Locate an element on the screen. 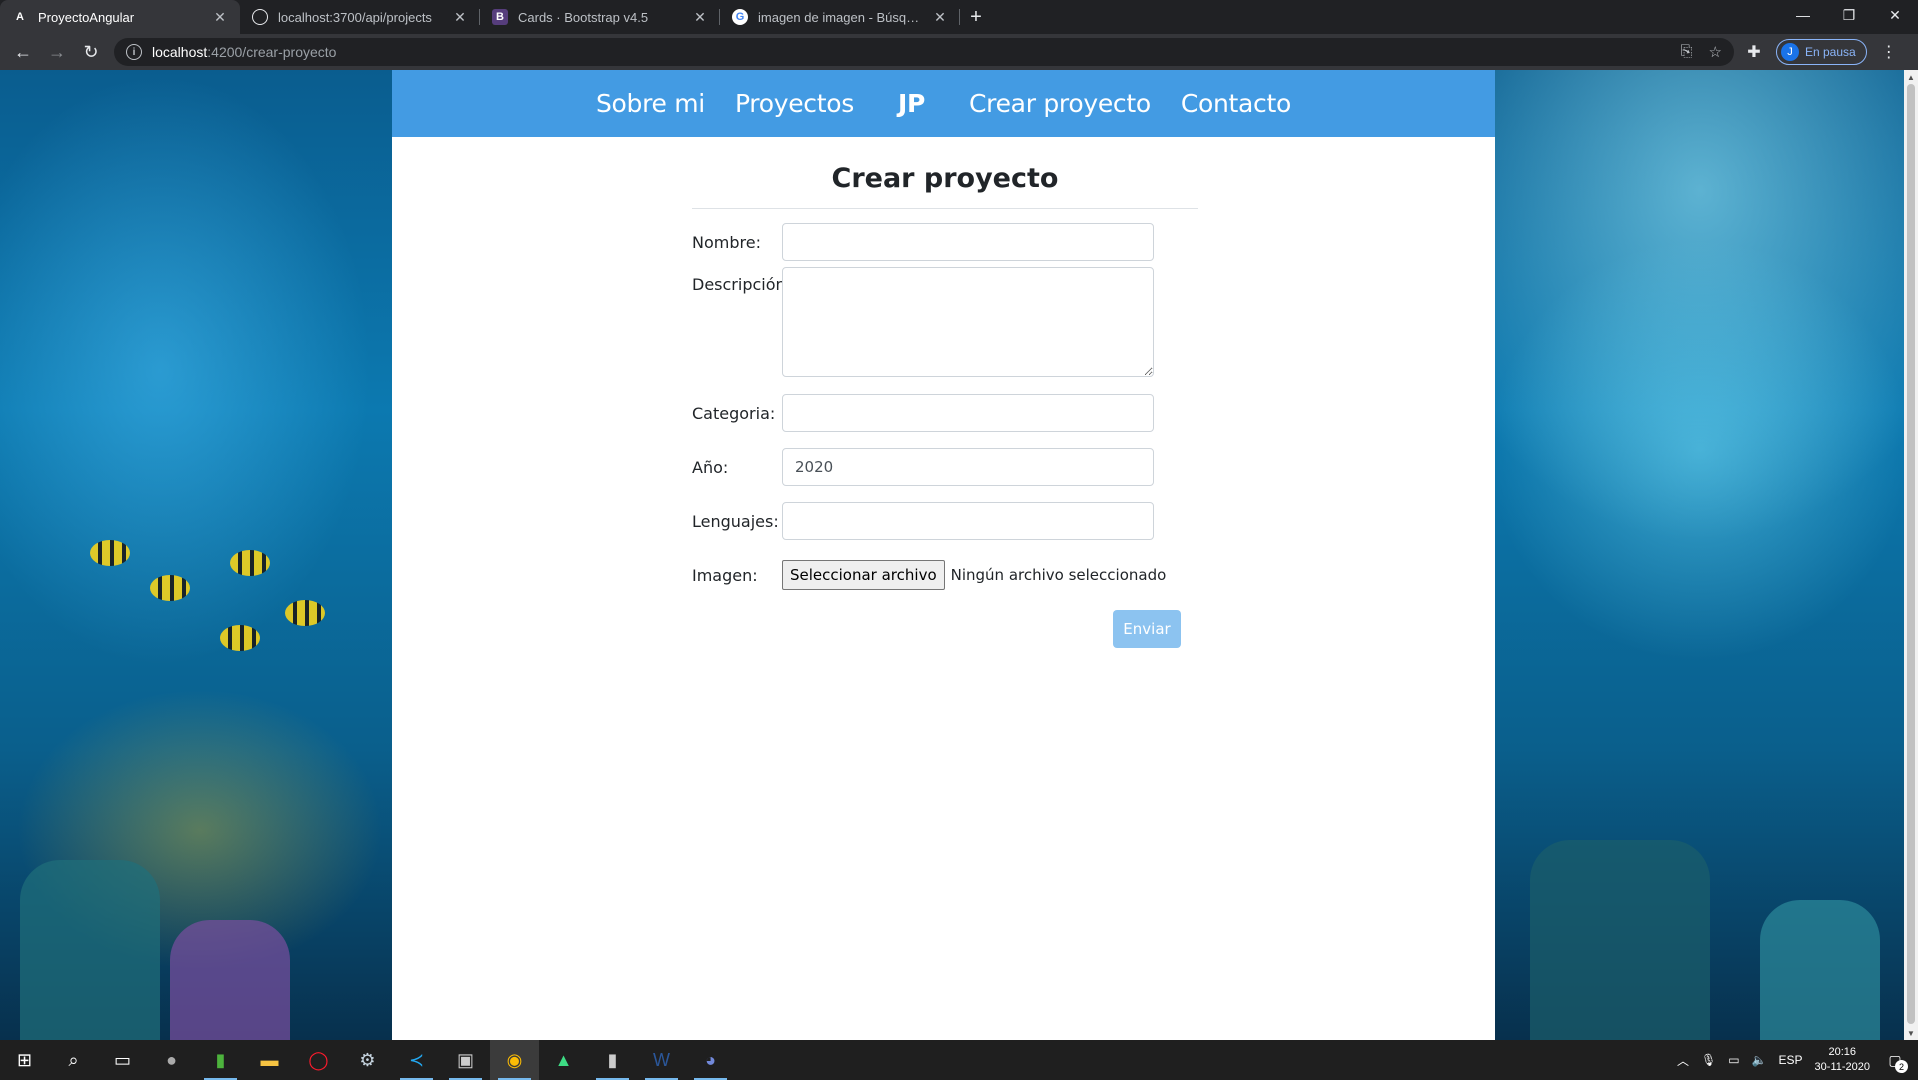 The image size is (1918, 1080). terminal-app-icon: ▣ is located at coordinates (465, 1060).